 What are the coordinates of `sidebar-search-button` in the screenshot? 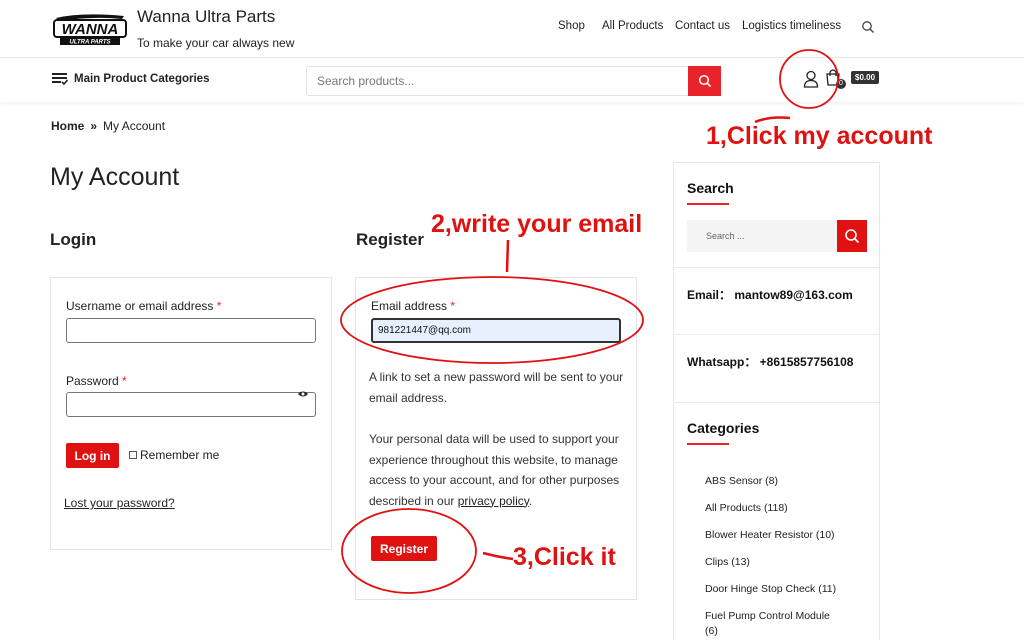 It's located at (852, 236).